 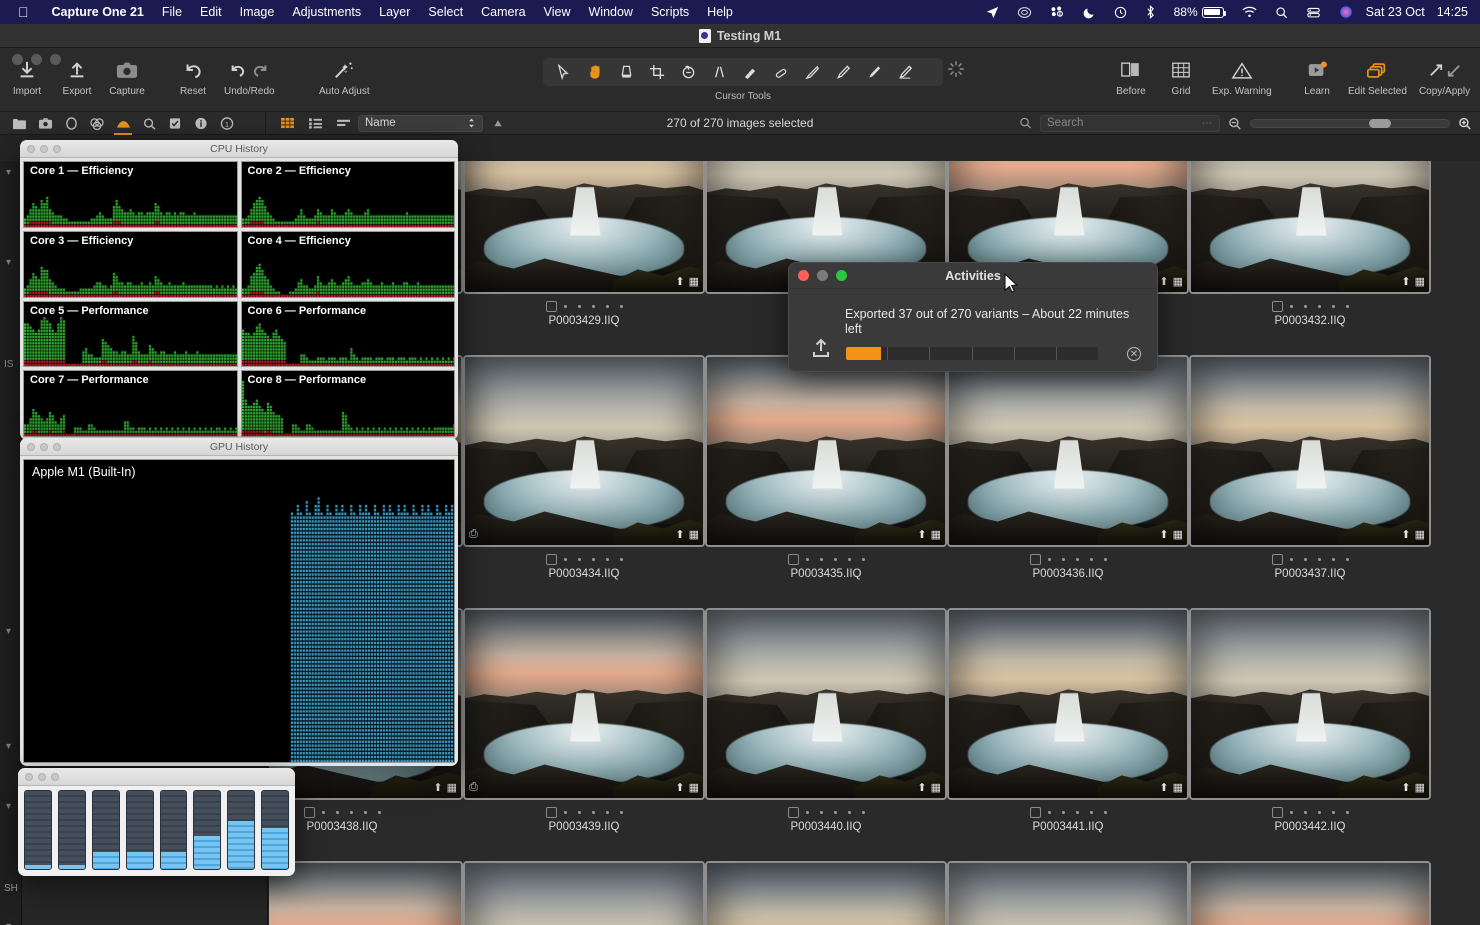 I want to click on chevron-4: ▾, so click(x=8, y=746).